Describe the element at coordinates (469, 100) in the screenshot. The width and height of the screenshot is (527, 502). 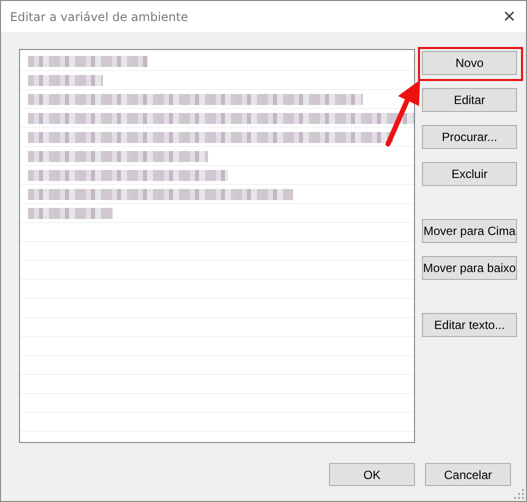
I see `side-button: Editar` at that location.